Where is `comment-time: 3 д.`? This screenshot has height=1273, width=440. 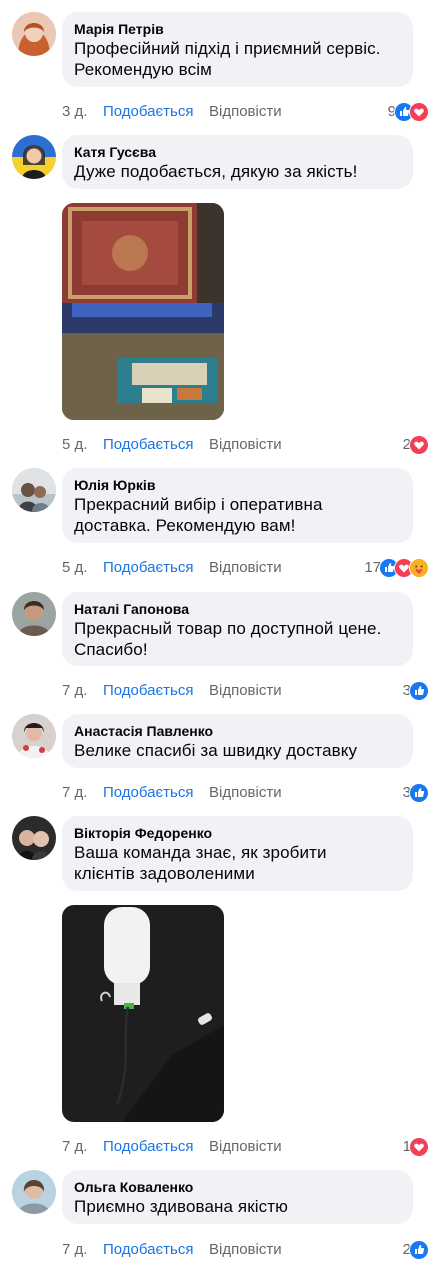 comment-time: 3 д. is located at coordinates (74, 112).